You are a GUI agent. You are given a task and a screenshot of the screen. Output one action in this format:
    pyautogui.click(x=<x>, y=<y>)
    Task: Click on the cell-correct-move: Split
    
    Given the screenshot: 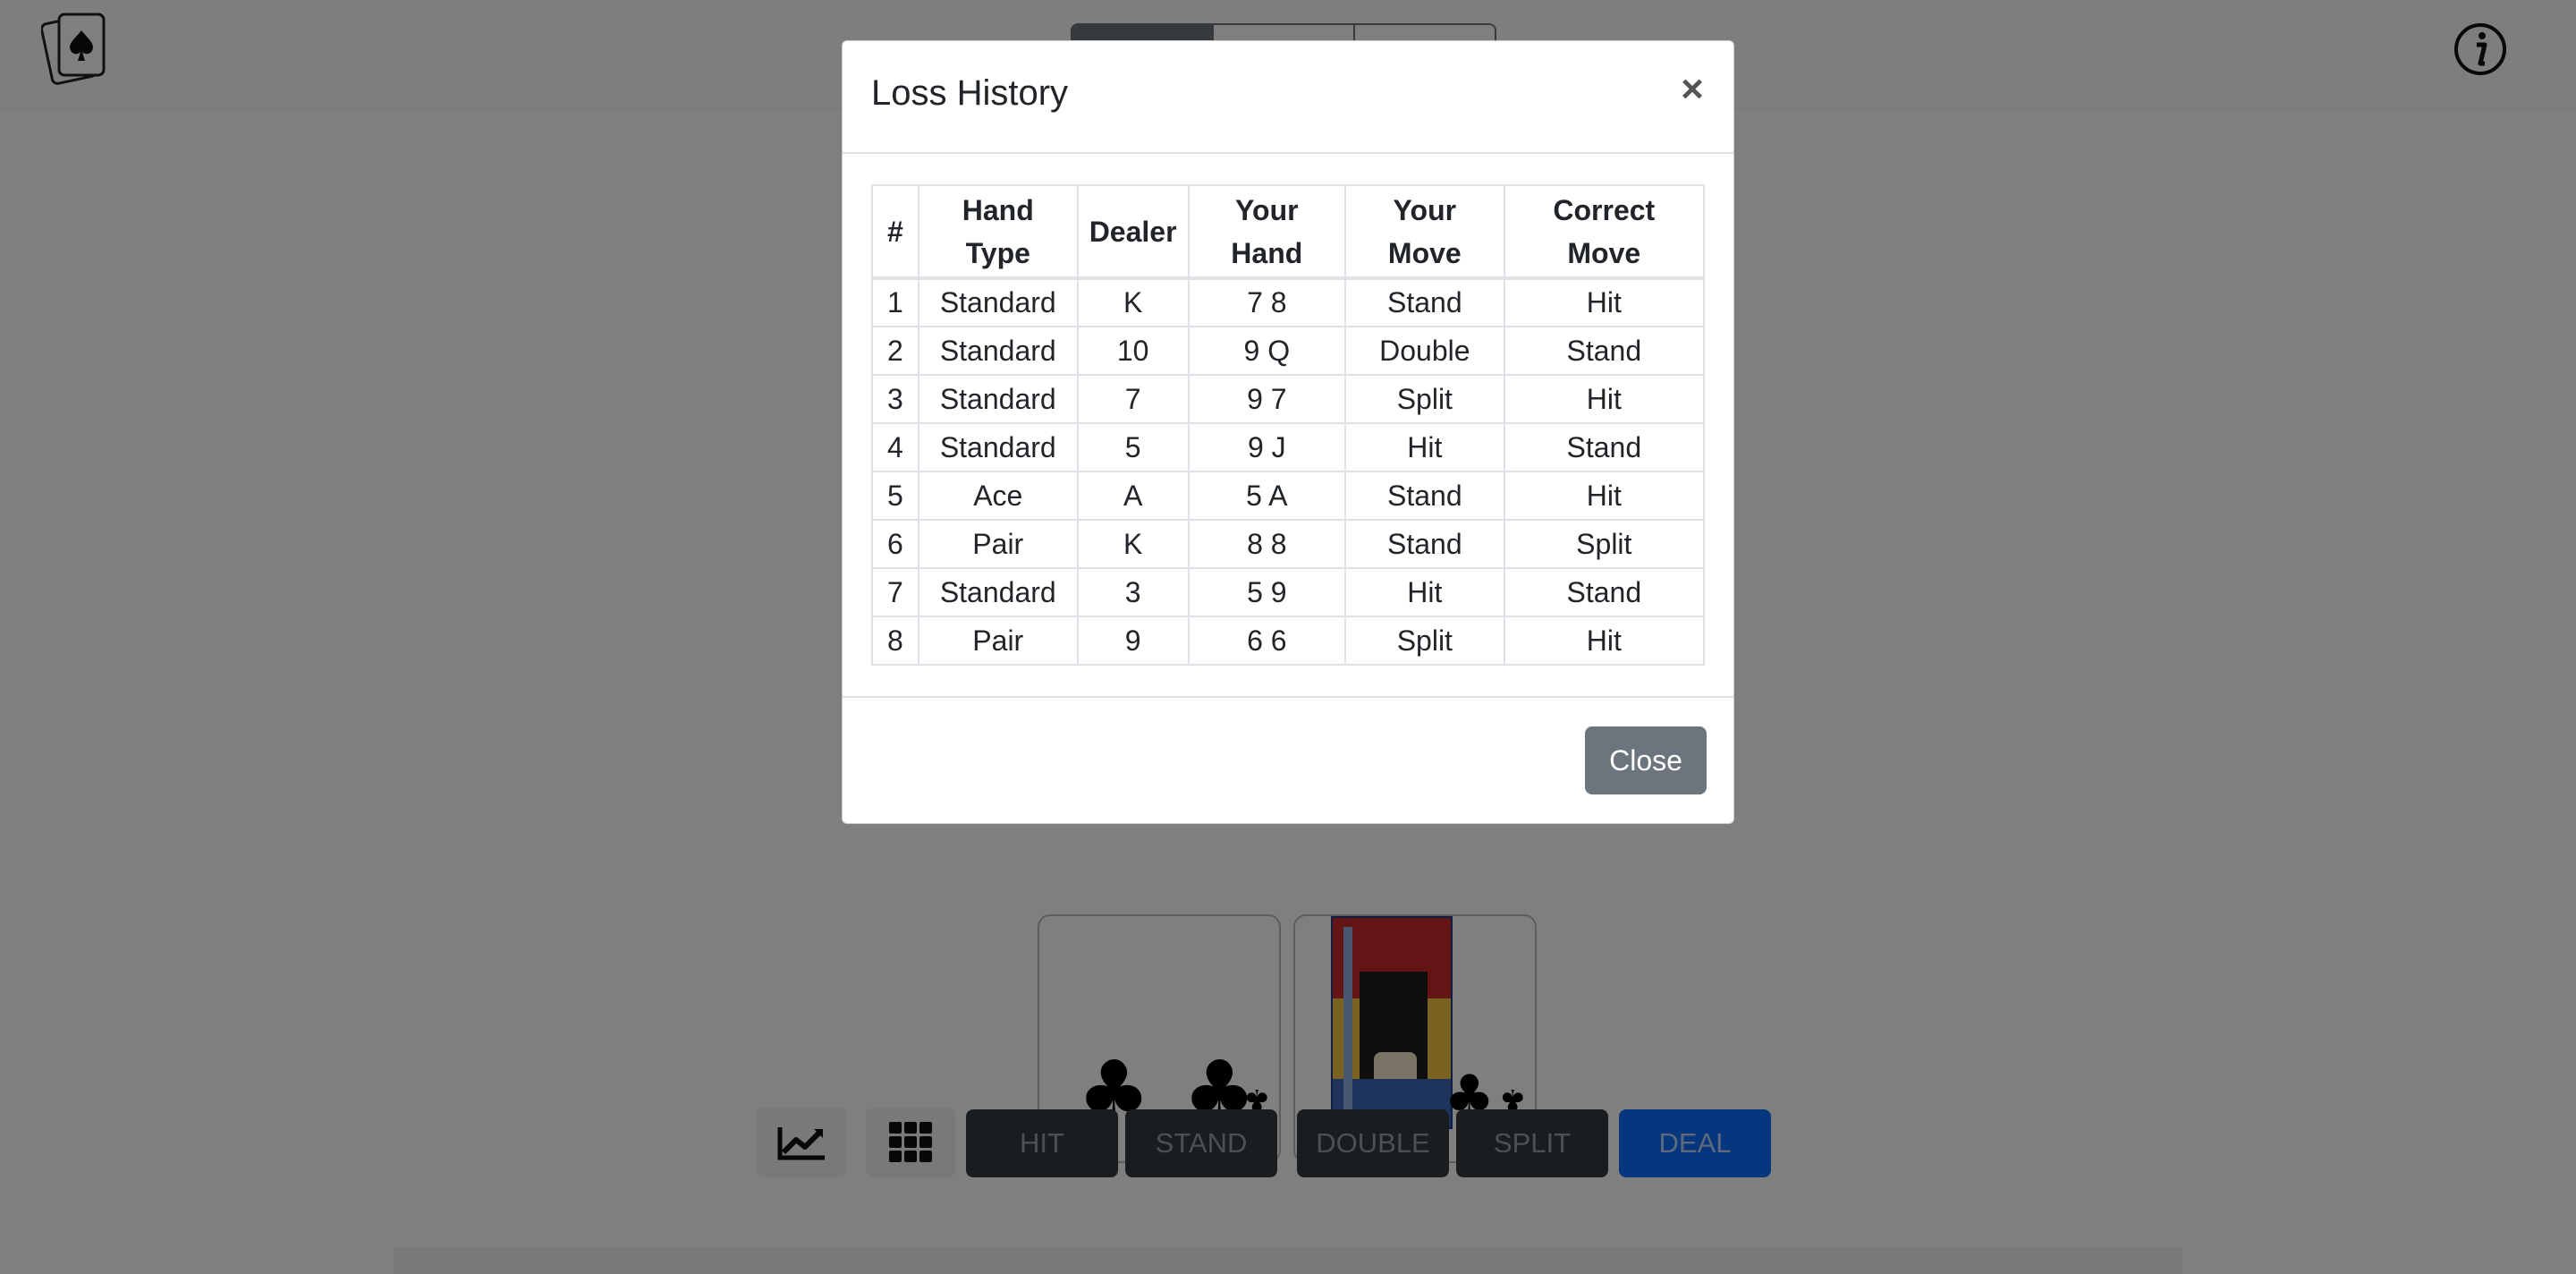 What is the action you would take?
    pyautogui.click(x=1604, y=544)
    